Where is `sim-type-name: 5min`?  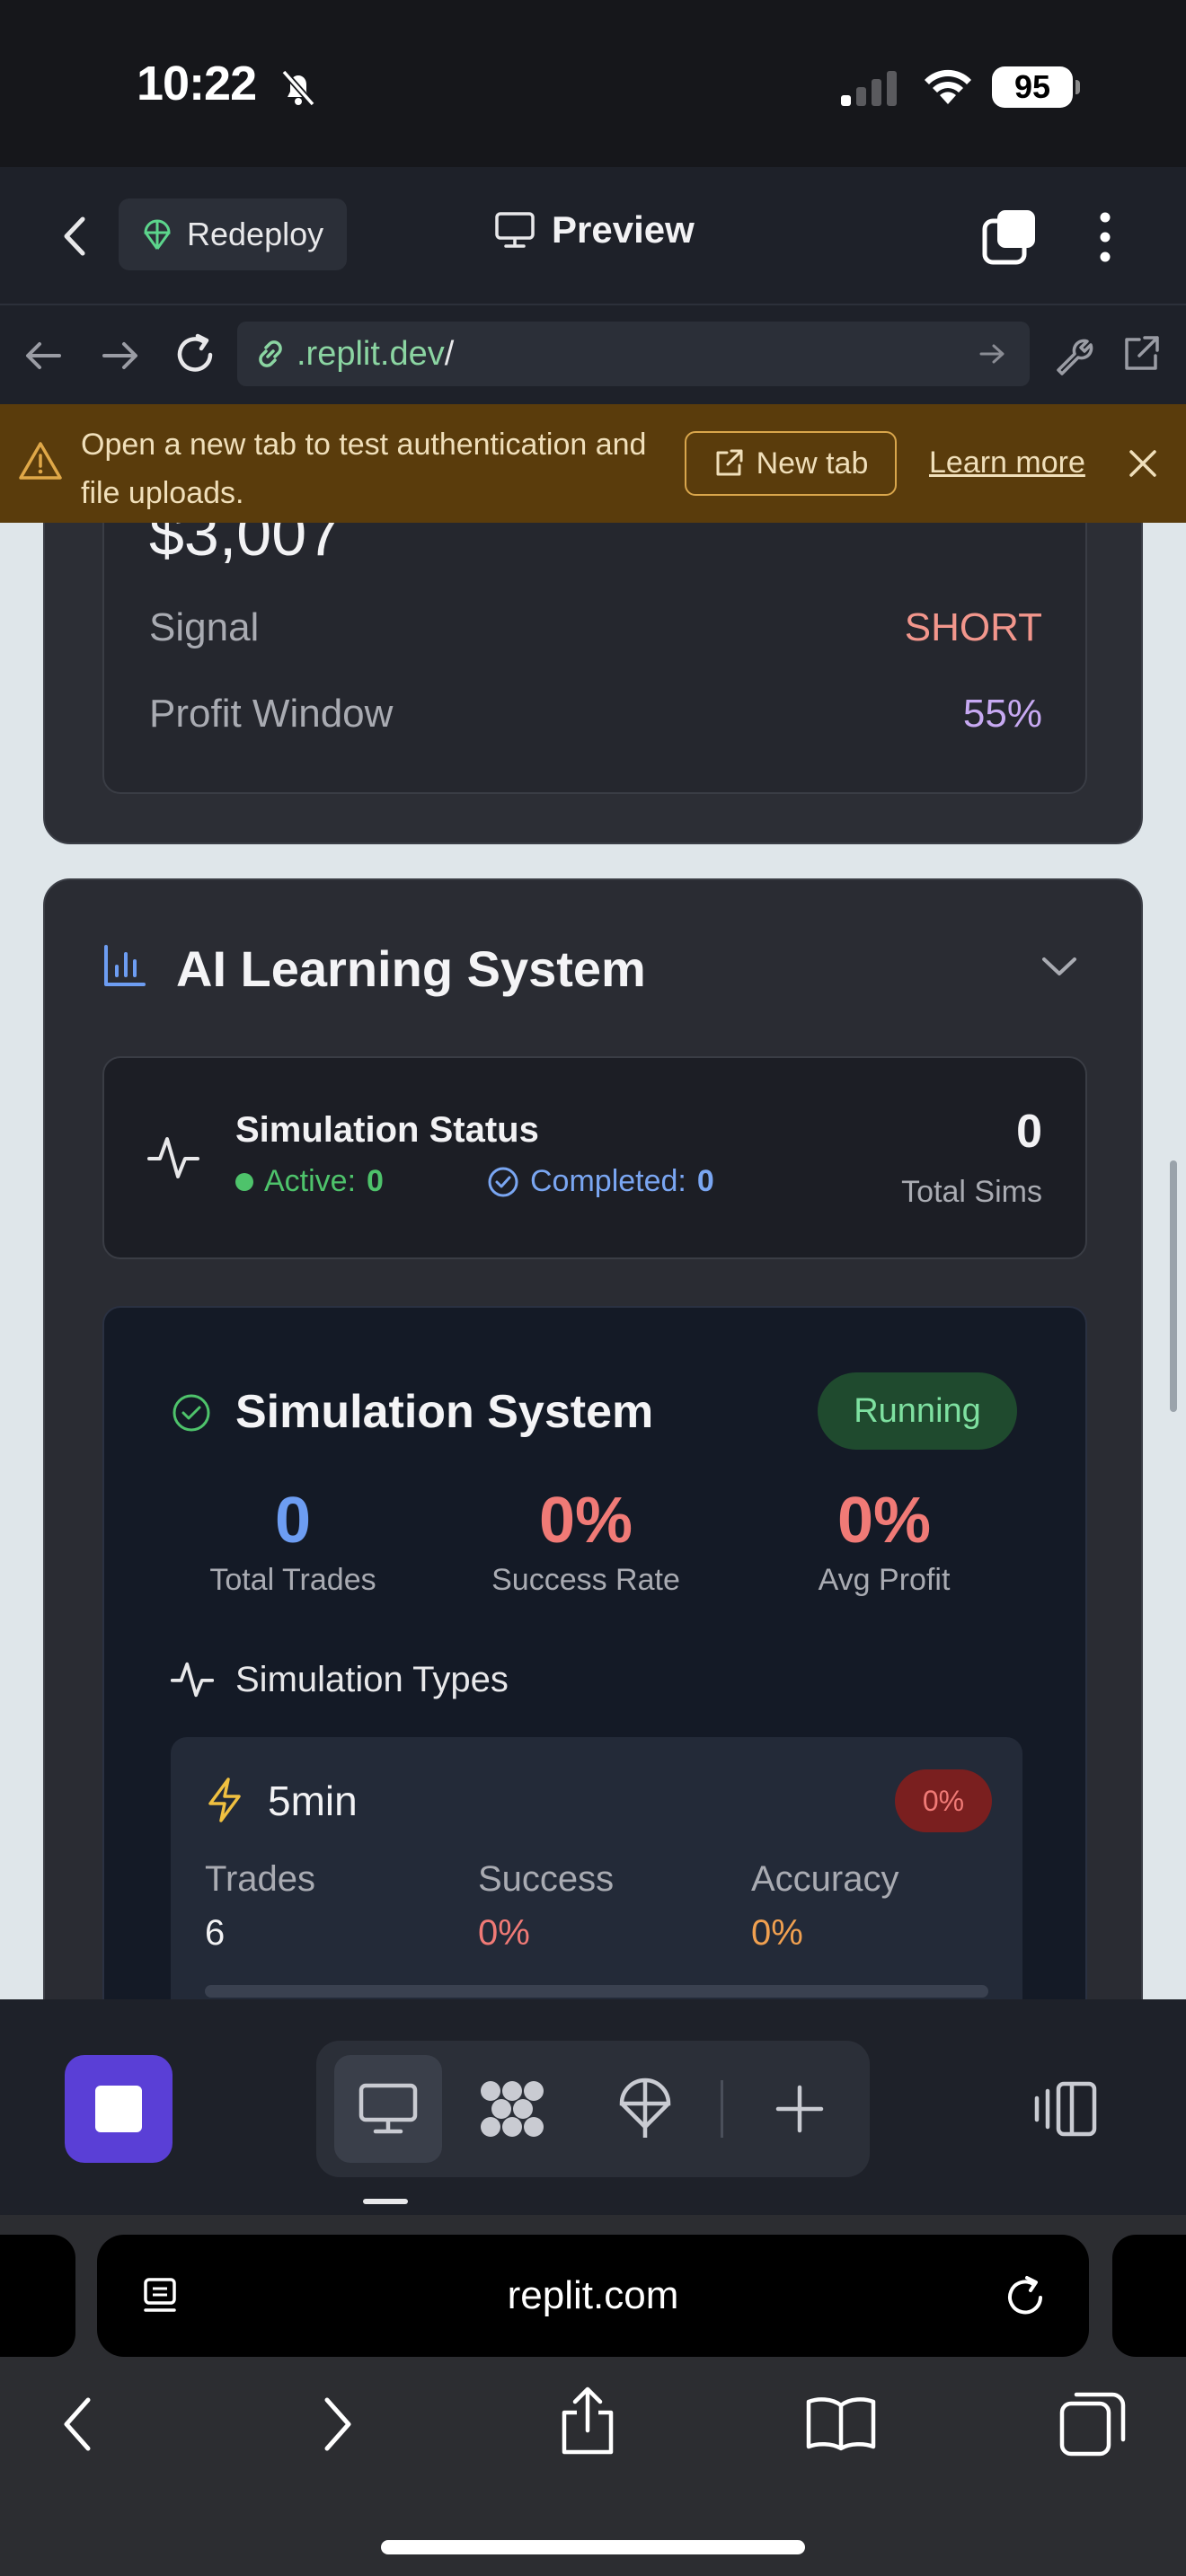
sim-type-name: 5min is located at coordinates (313, 1801).